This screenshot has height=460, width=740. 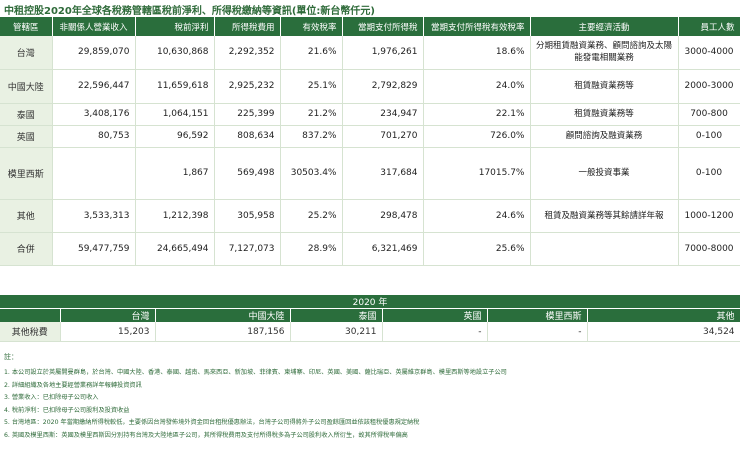 What do you see at coordinates (709, 249) in the screenshot?
I see `employees-cell: 7000-8000` at bounding box center [709, 249].